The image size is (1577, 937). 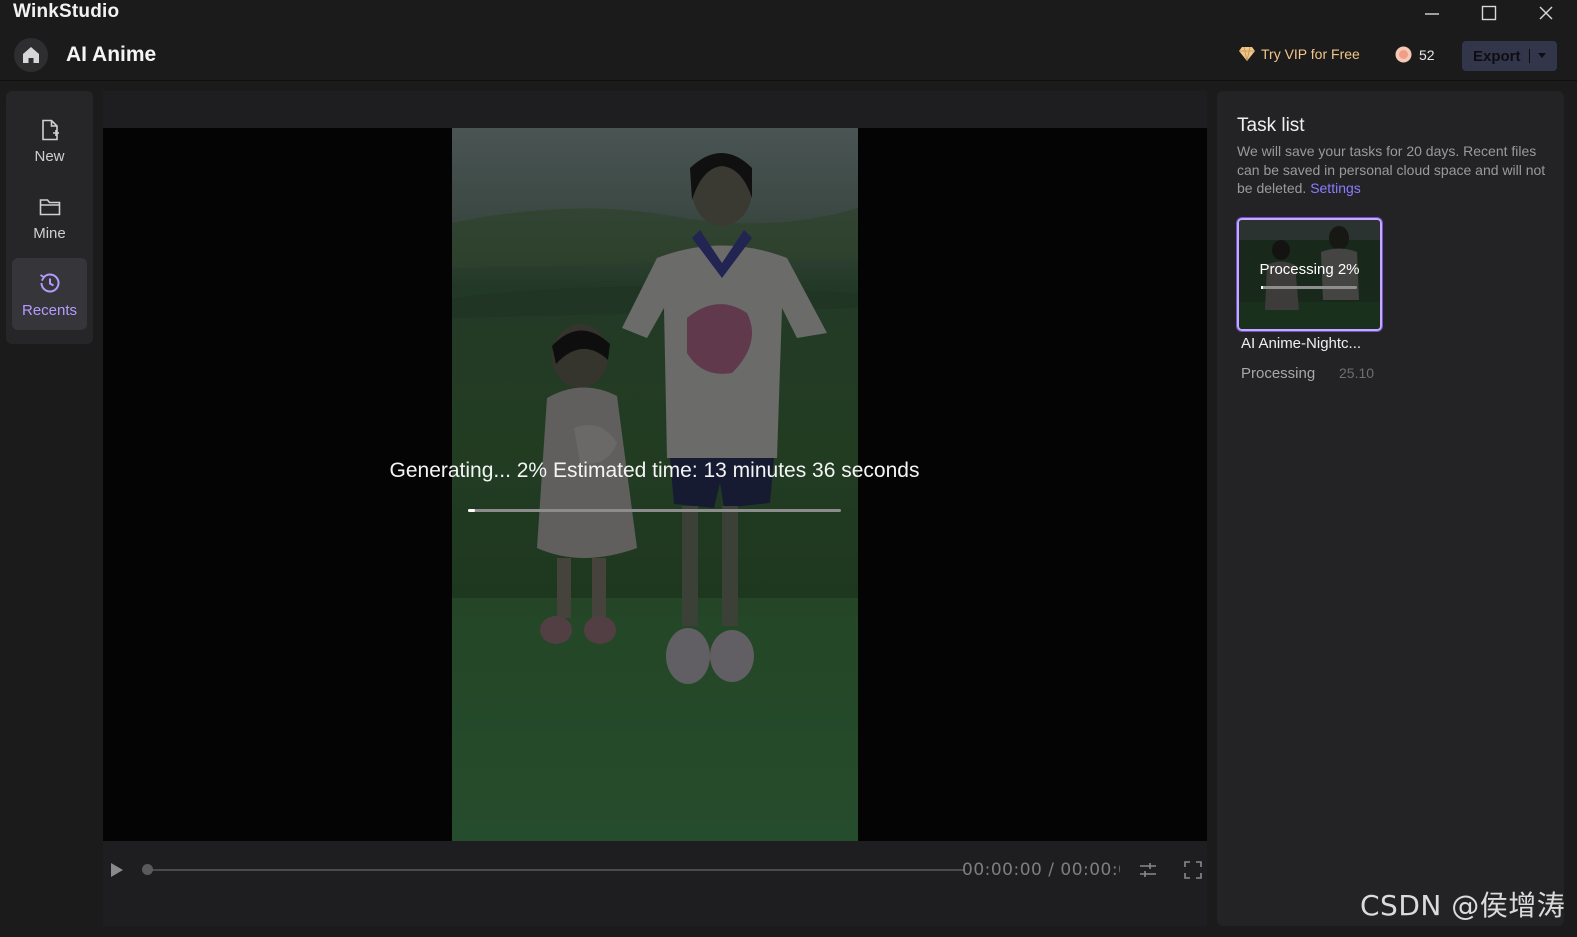 What do you see at coordinates (1041, 870) in the screenshot?
I see `timecode: 00:00:00 / 00:00:00` at bounding box center [1041, 870].